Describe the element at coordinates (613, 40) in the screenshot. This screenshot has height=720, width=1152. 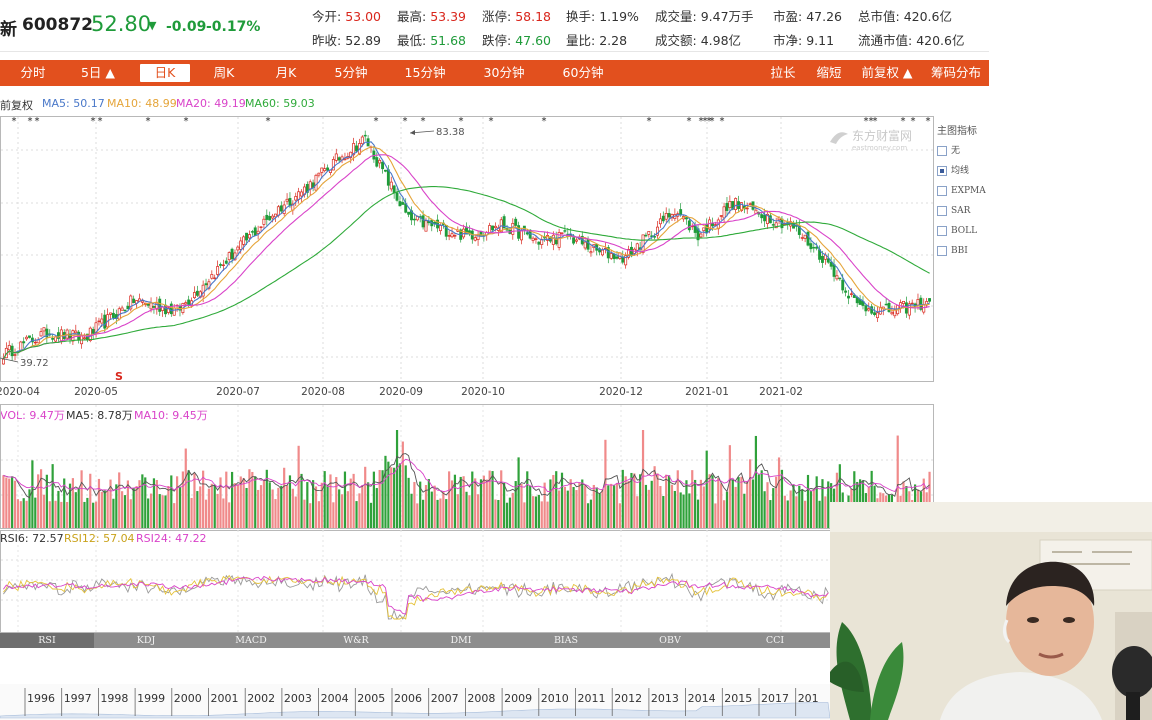
I see `vol-ratio-value: 2.28` at that location.